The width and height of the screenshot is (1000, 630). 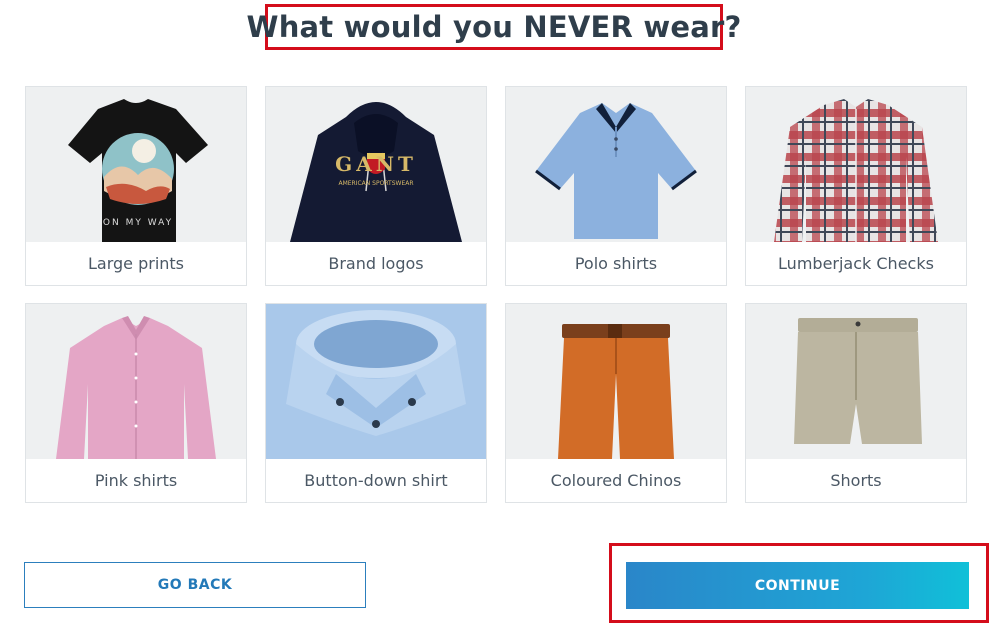 I want to click on option-label: Large prints, so click(x=136, y=263).